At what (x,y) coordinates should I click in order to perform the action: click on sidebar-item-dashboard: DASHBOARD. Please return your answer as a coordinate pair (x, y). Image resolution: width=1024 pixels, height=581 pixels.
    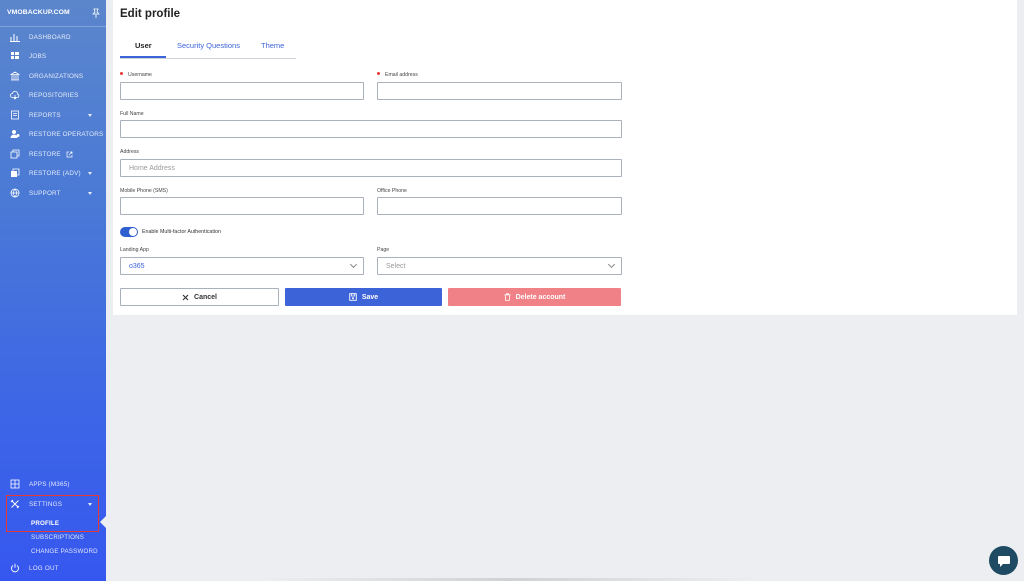
    Looking at the image, I should click on (53, 37).